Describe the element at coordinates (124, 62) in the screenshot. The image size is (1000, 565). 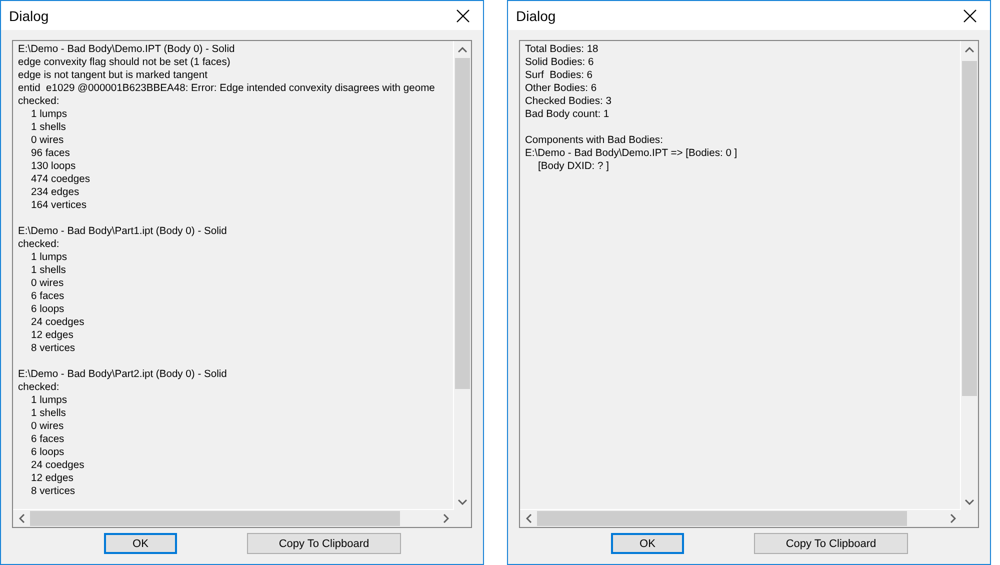
I see `output-line: edge convexity flag should not be set (1 faces)` at that location.